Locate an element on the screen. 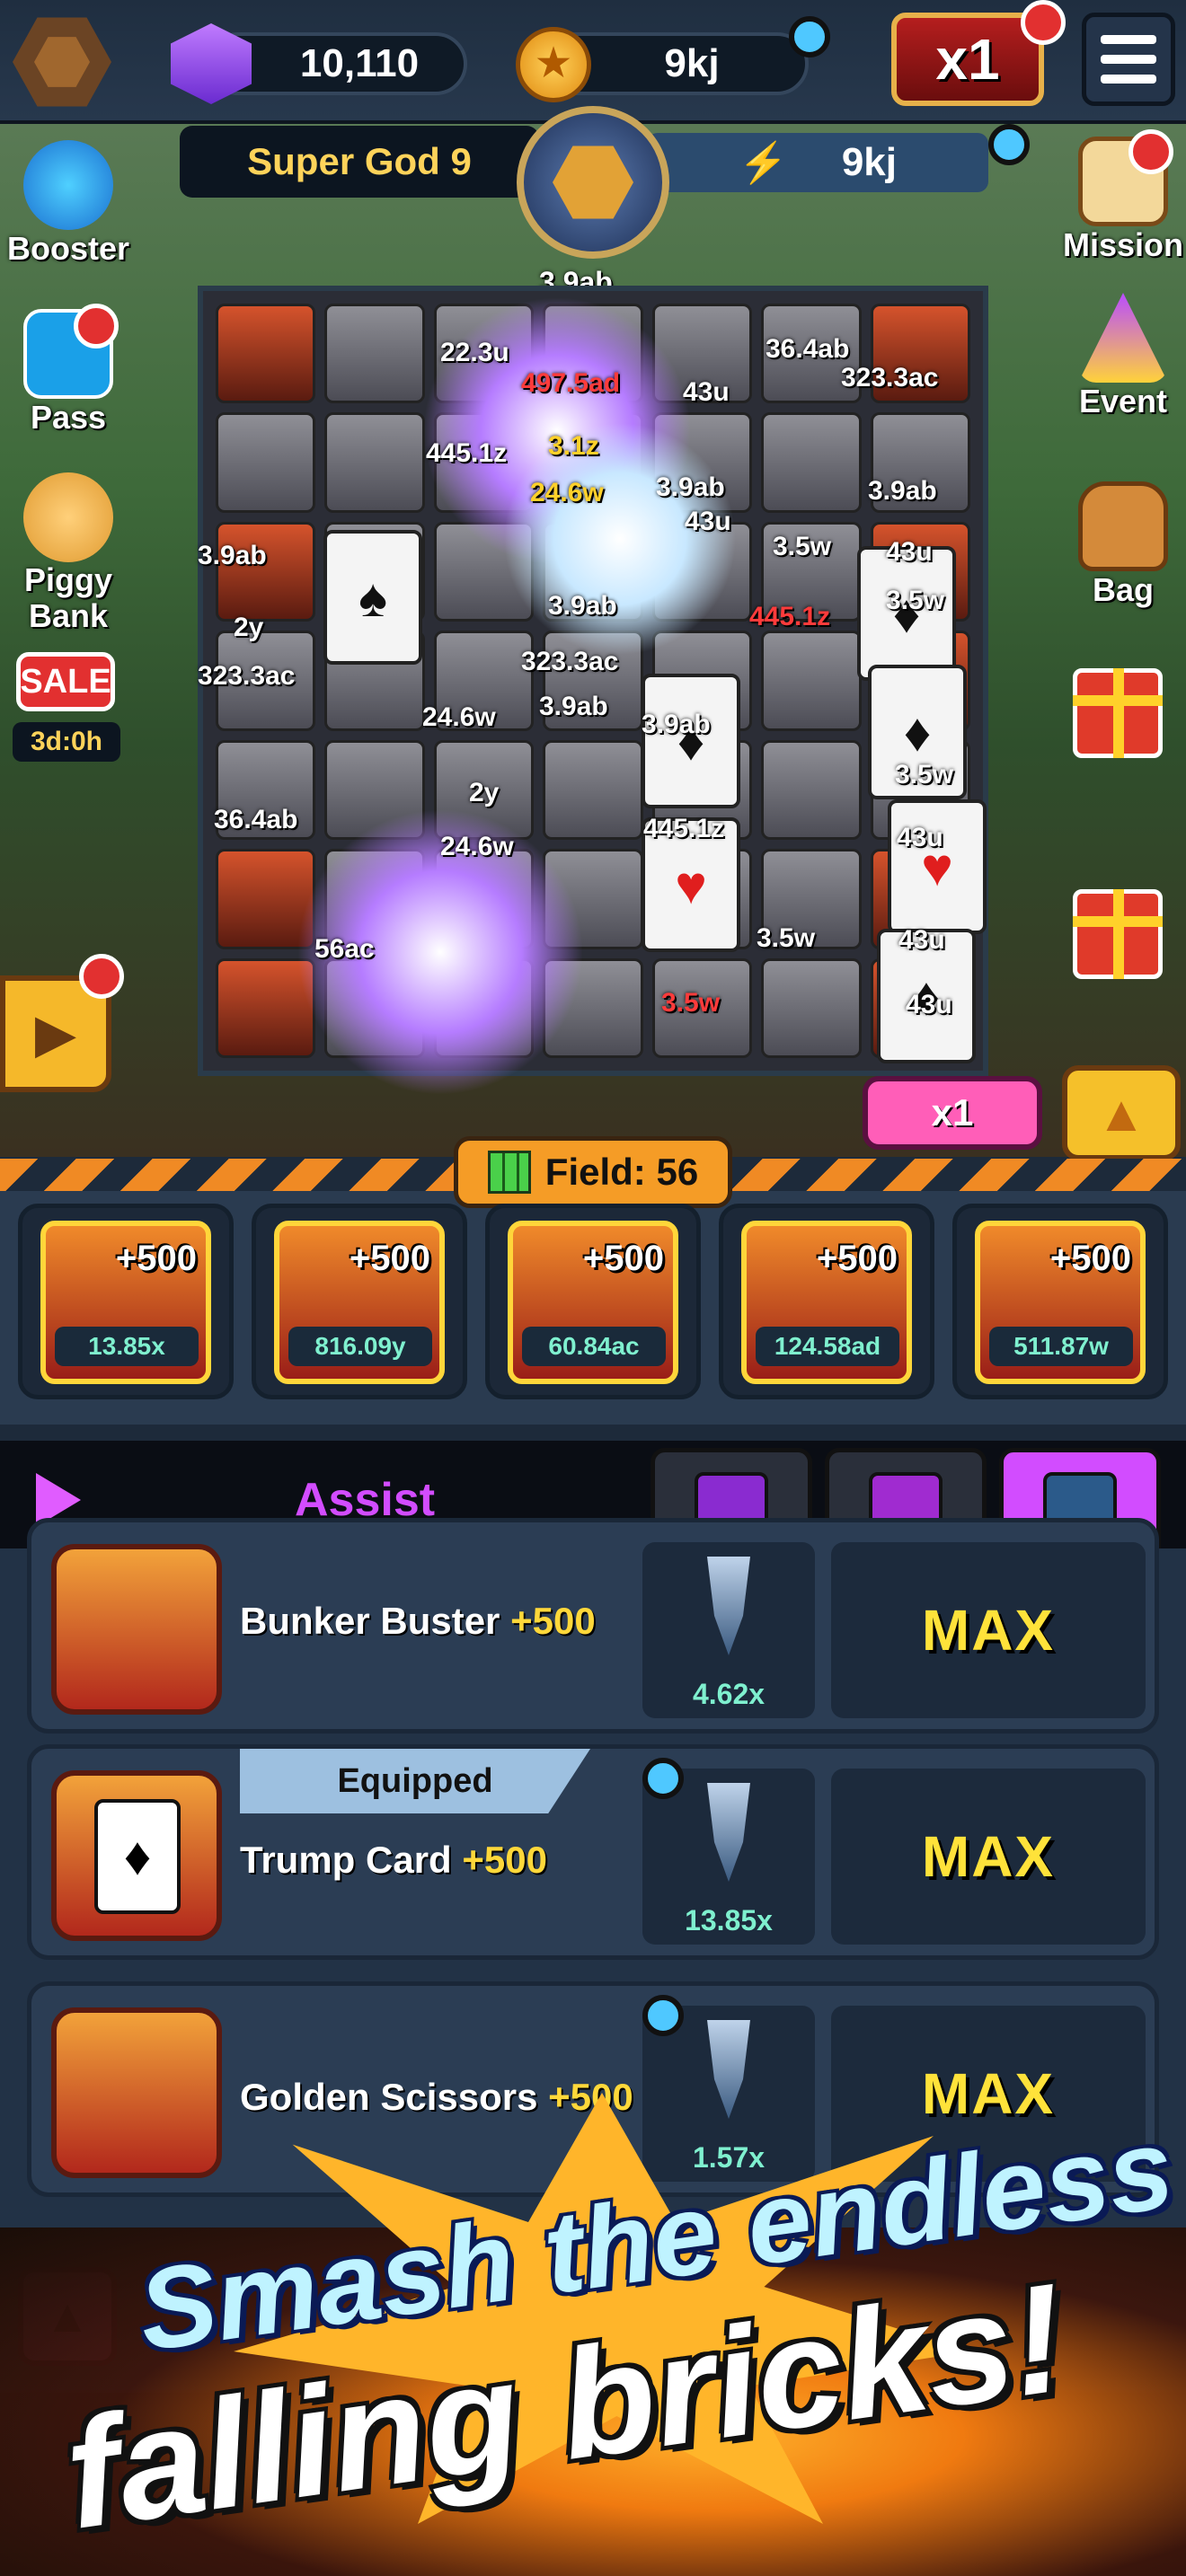  golden-scissors-icon is located at coordinates (136, 2092).